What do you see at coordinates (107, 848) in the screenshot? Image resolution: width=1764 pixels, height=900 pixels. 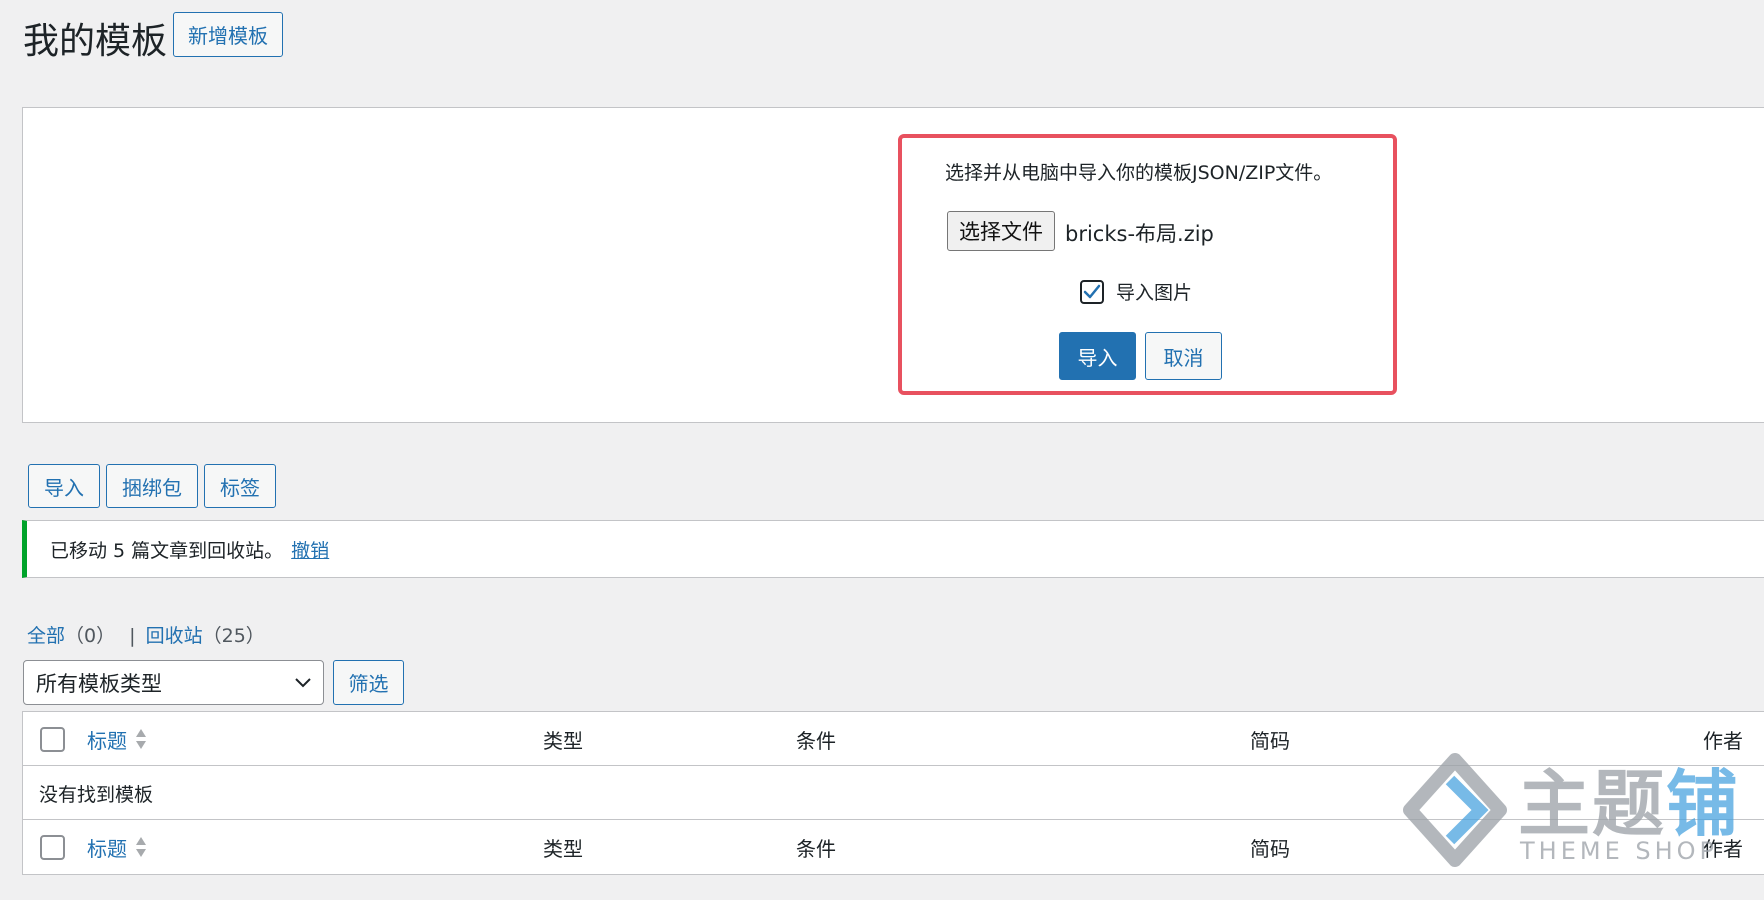 I see `column-title-label-footer: 标题` at bounding box center [107, 848].